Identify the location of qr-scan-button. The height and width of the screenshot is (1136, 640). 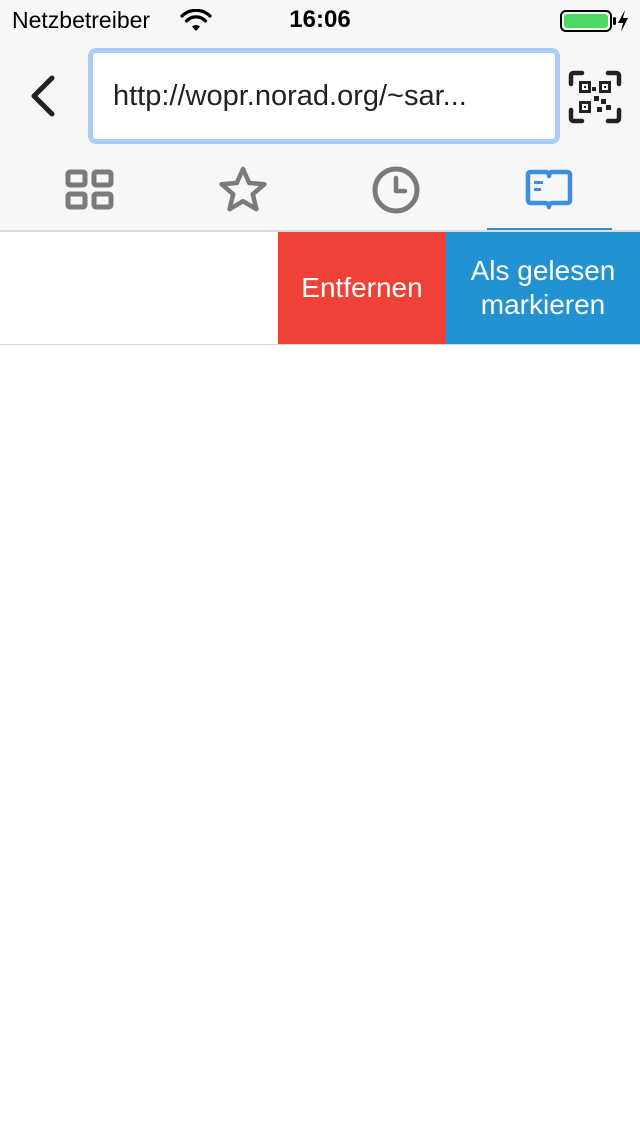
(595, 97).